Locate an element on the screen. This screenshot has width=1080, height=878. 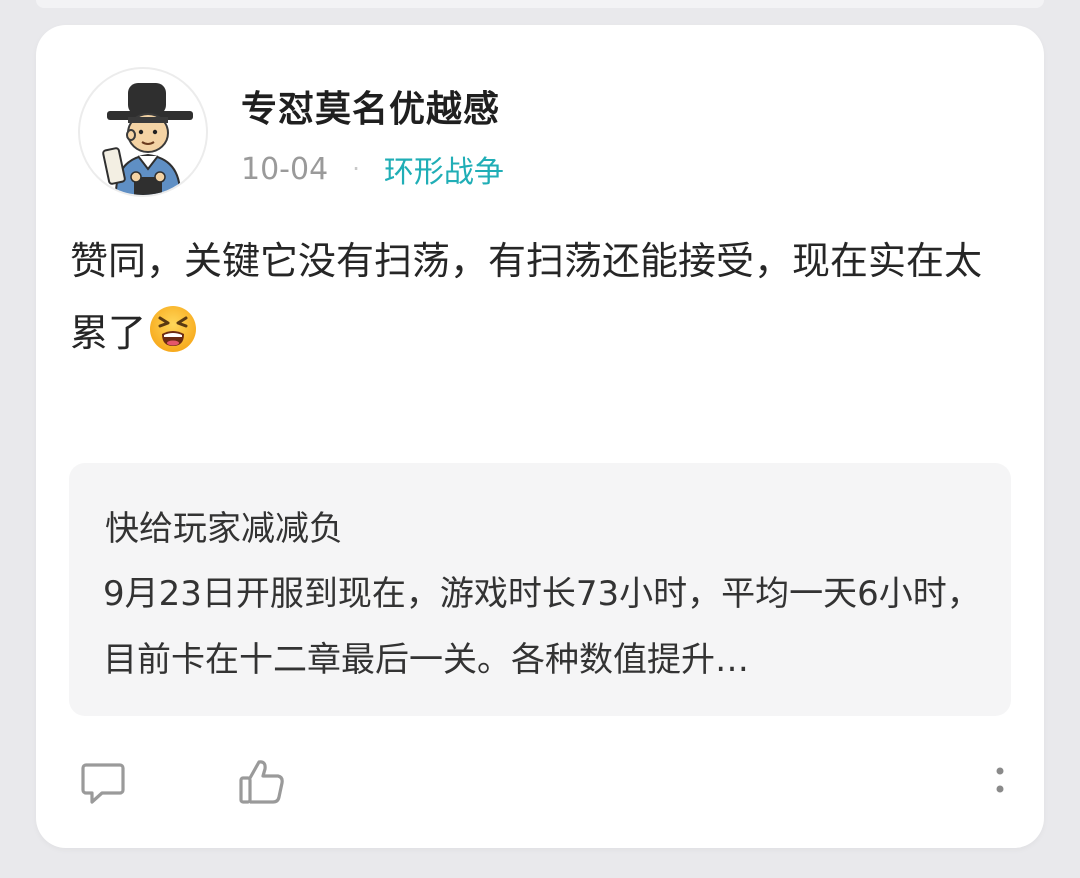
username: 专怼莫名优越感 is located at coordinates (370, 106).